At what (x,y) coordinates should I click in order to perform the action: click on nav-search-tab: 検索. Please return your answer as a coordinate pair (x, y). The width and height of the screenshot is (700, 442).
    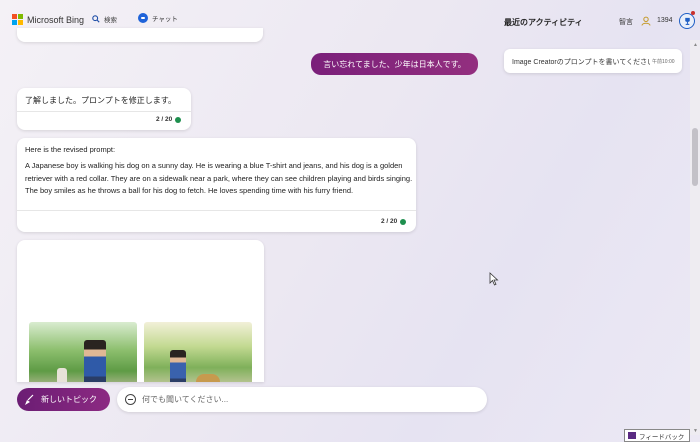
    Looking at the image, I should click on (104, 19).